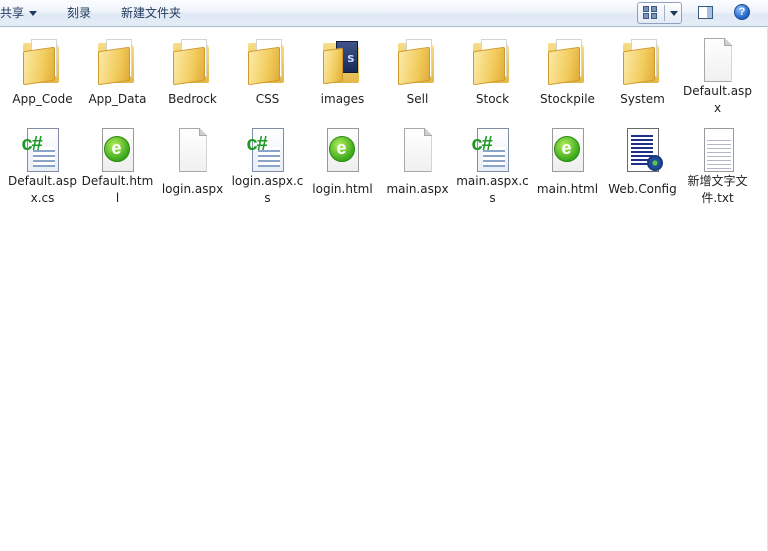 The image size is (768, 551). Describe the element at coordinates (742, 12) in the screenshot. I see `help-icon: ?` at that location.